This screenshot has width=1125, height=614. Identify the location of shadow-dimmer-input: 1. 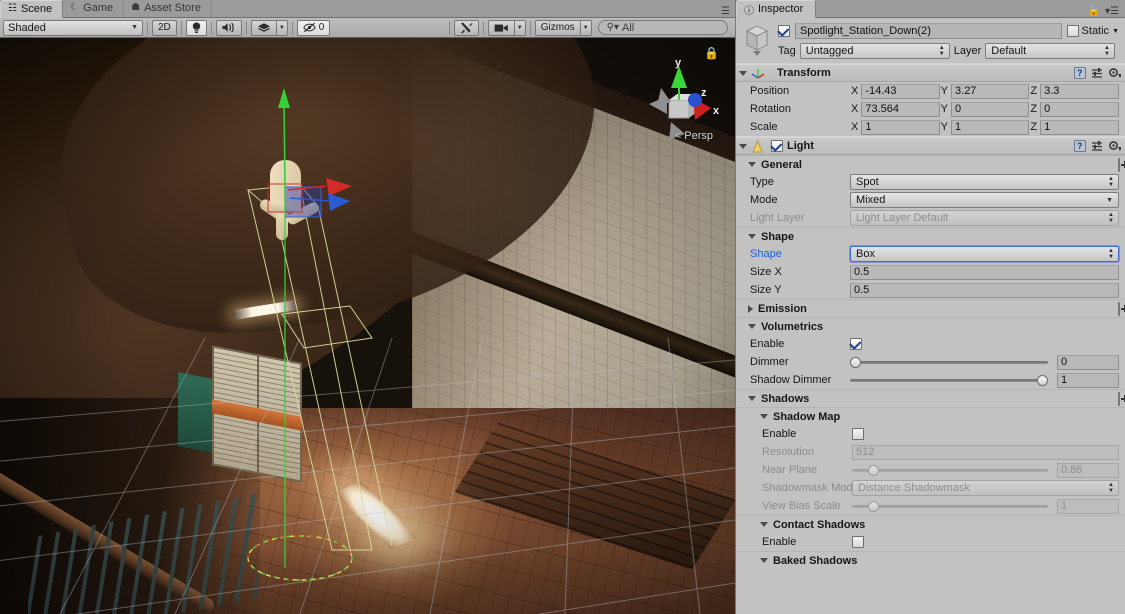
(1088, 380).